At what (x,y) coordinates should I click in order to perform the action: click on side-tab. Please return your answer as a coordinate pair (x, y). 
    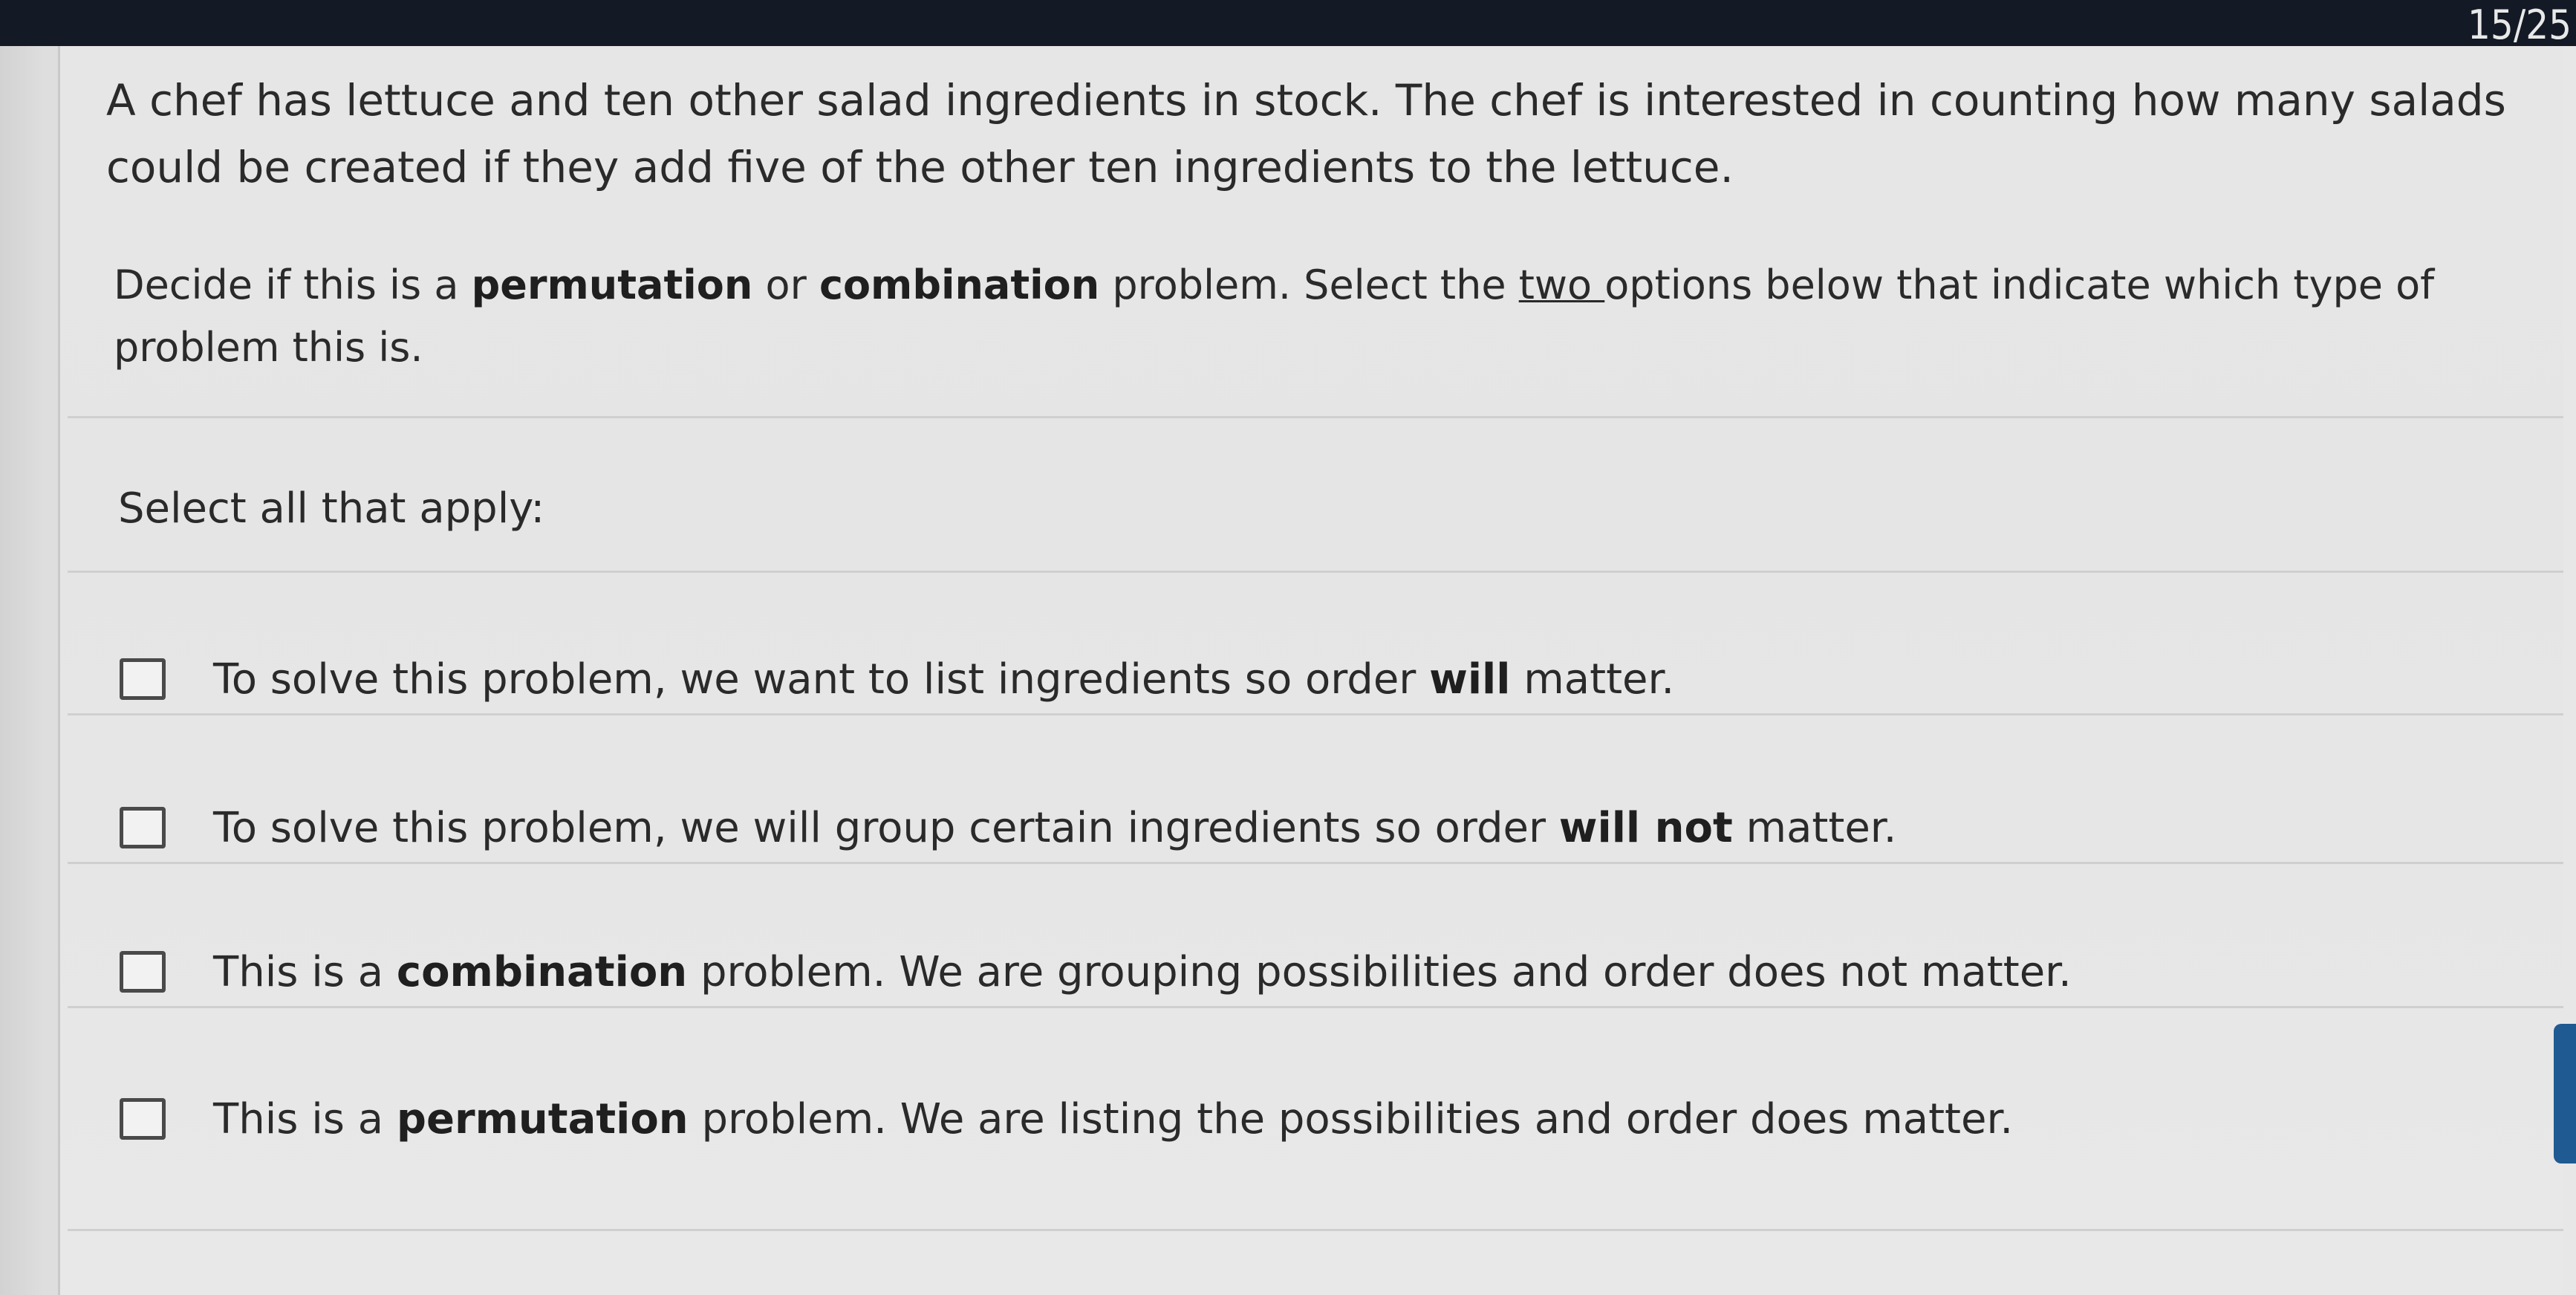
    Looking at the image, I should click on (2565, 1093).